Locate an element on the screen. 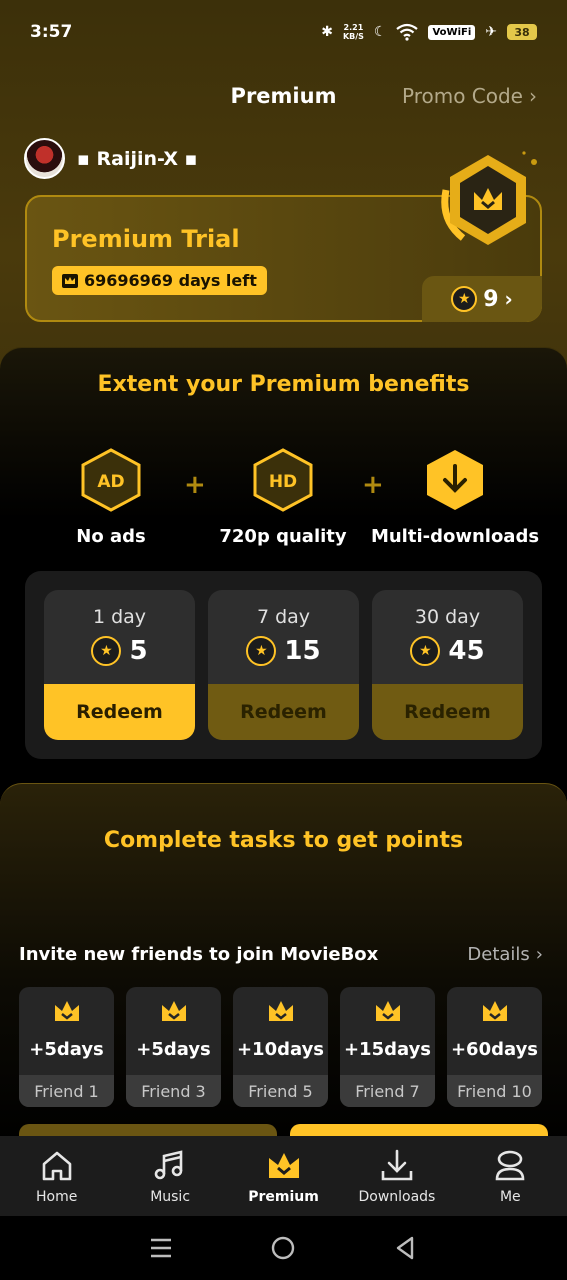 This screenshot has width=567, height=1280. nav-music: Music is located at coordinates (169, 1176).